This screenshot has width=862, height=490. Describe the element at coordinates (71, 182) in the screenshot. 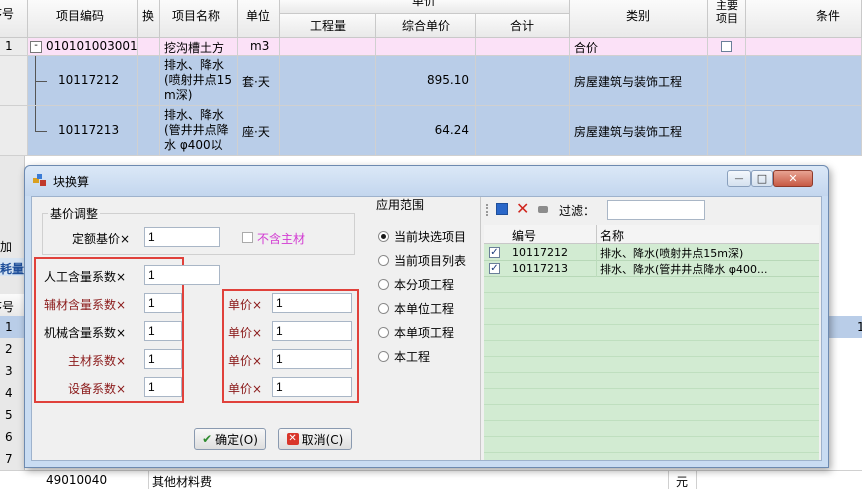

I see `dialog-title: 块换算` at that location.